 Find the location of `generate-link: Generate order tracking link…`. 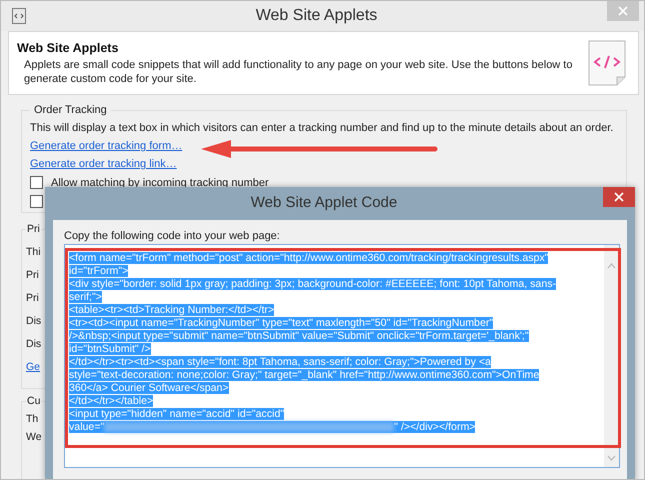

generate-link: Generate order tracking link… is located at coordinates (324, 164).